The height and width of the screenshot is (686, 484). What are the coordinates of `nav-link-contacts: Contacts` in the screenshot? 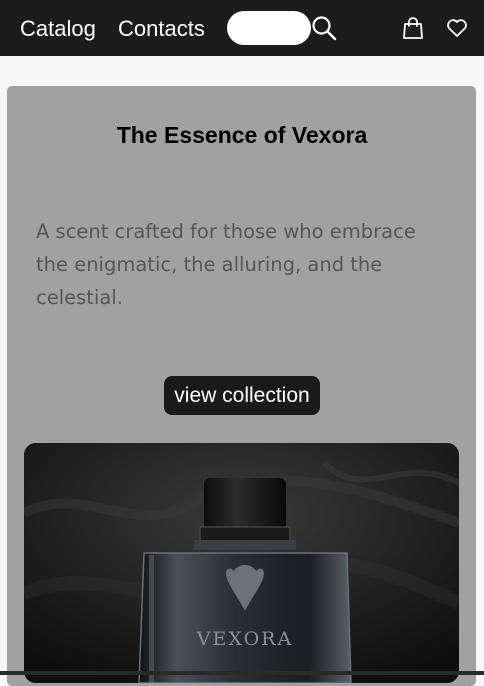 It's located at (161, 29).